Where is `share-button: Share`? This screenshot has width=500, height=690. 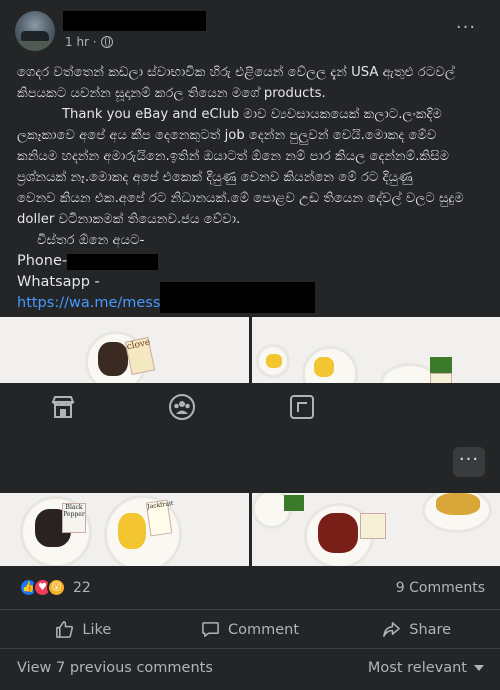 share-button: Share is located at coordinates (416, 629).